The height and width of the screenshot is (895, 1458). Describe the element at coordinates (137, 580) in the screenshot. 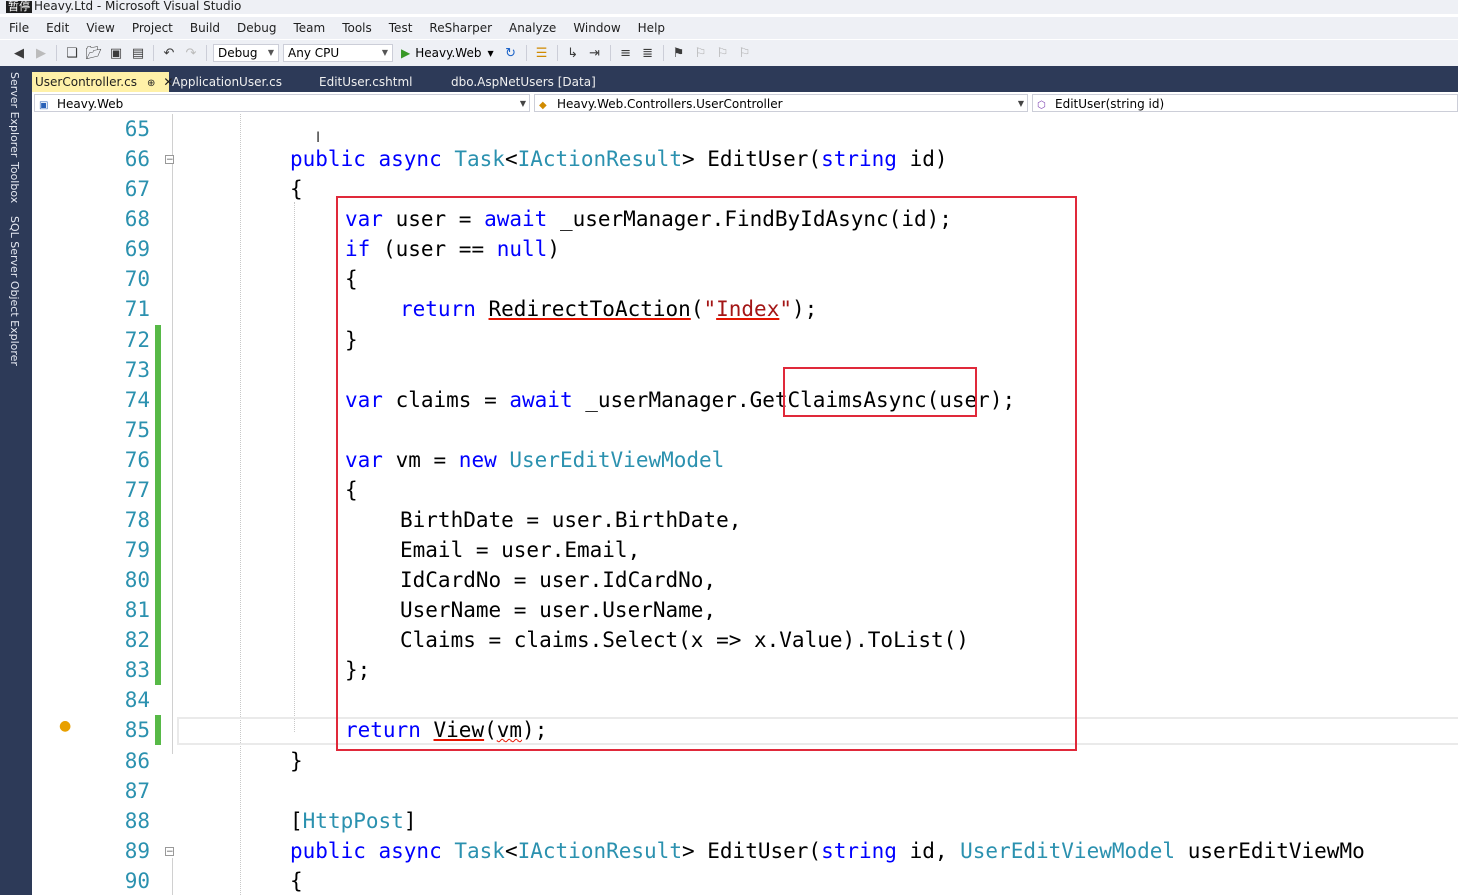

I see `line-number: 80` at that location.